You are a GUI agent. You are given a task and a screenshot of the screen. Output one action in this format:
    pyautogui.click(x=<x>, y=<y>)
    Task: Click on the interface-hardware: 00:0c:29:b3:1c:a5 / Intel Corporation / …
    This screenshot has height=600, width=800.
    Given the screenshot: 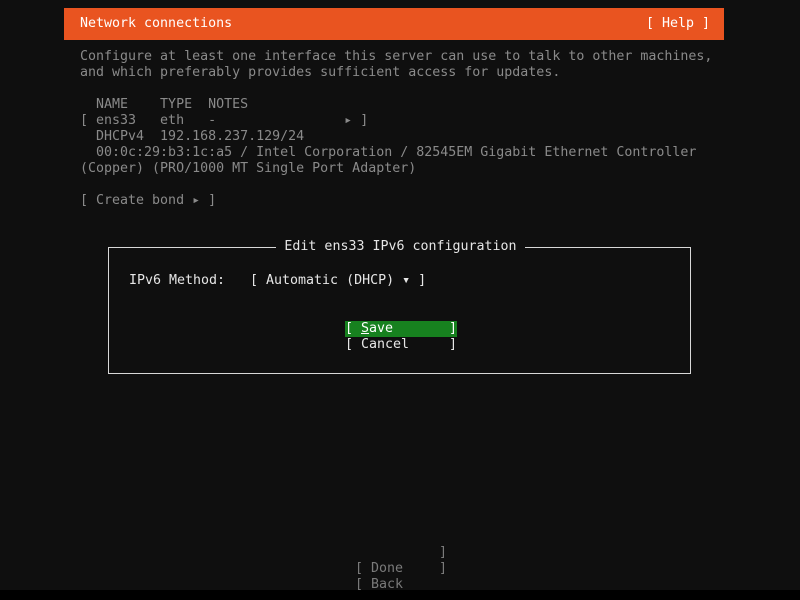 What is the action you would take?
    pyautogui.click(x=388, y=152)
    